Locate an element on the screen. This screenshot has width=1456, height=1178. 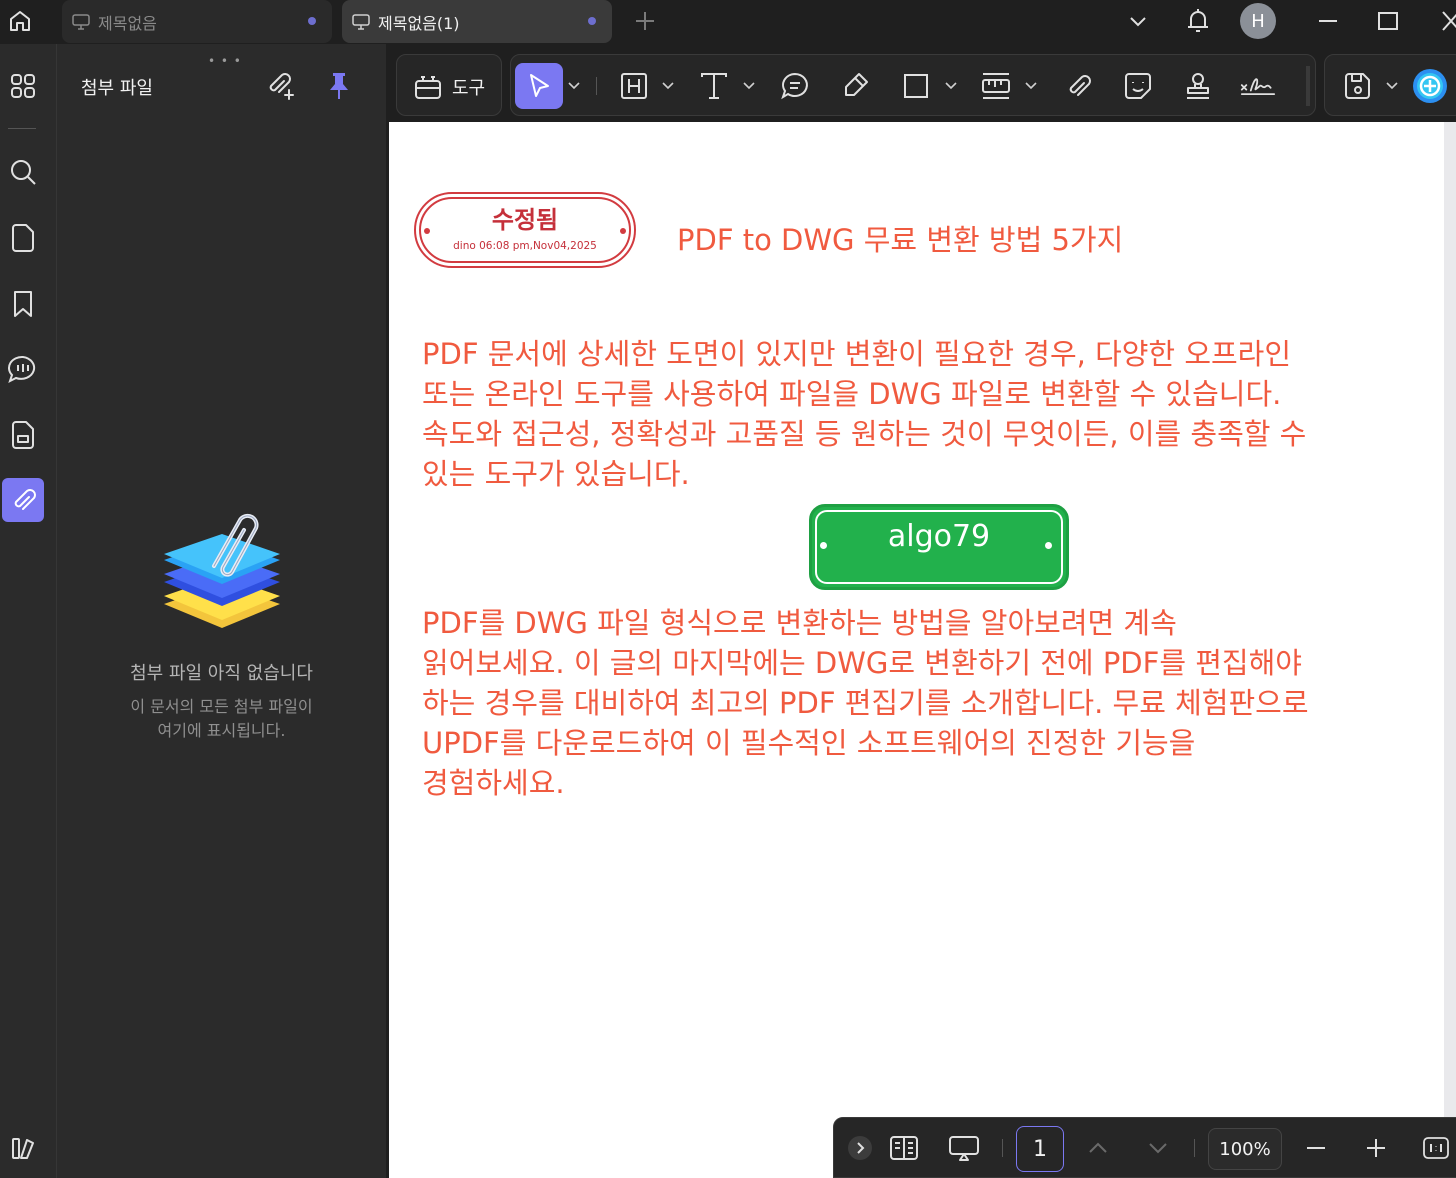
next-page-icon is located at coordinates (1158, 1148).